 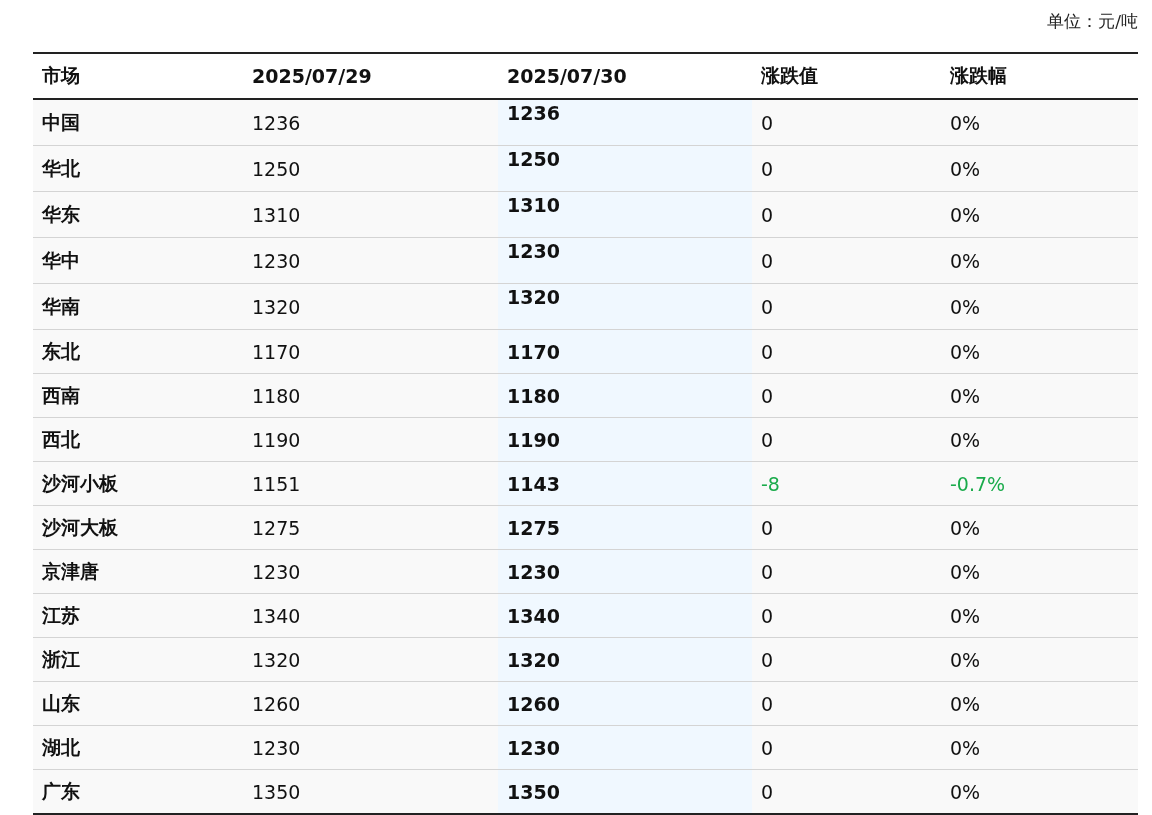 I want to click on price-cell: 1151, so click(x=370, y=483).